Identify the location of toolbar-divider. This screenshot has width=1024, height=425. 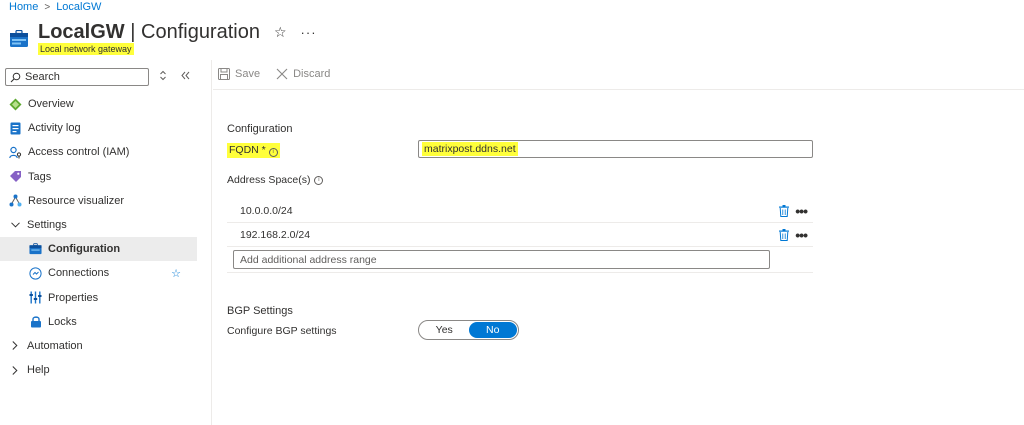
(618, 89).